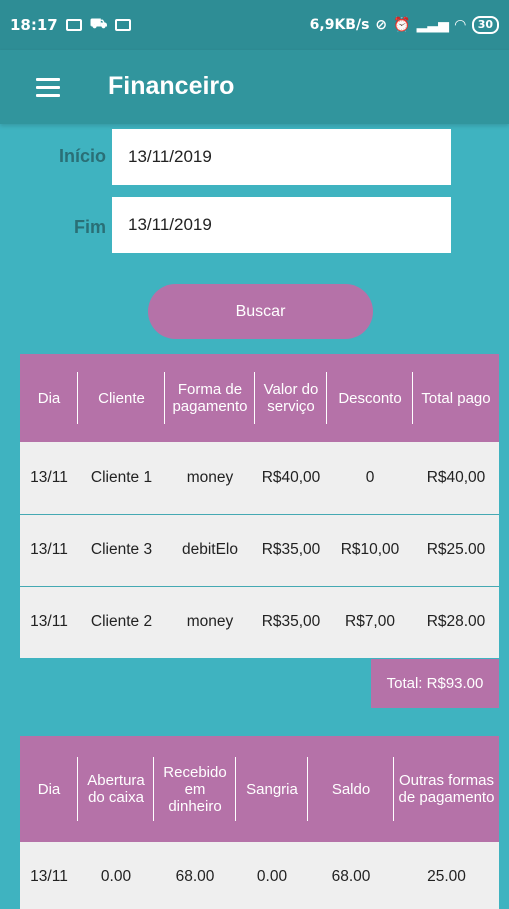 Image resolution: width=509 pixels, height=909 pixels. What do you see at coordinates (370, 621) in the screenshot?
I see `table-cell: R$7,00` at bounding box center [370, 621].